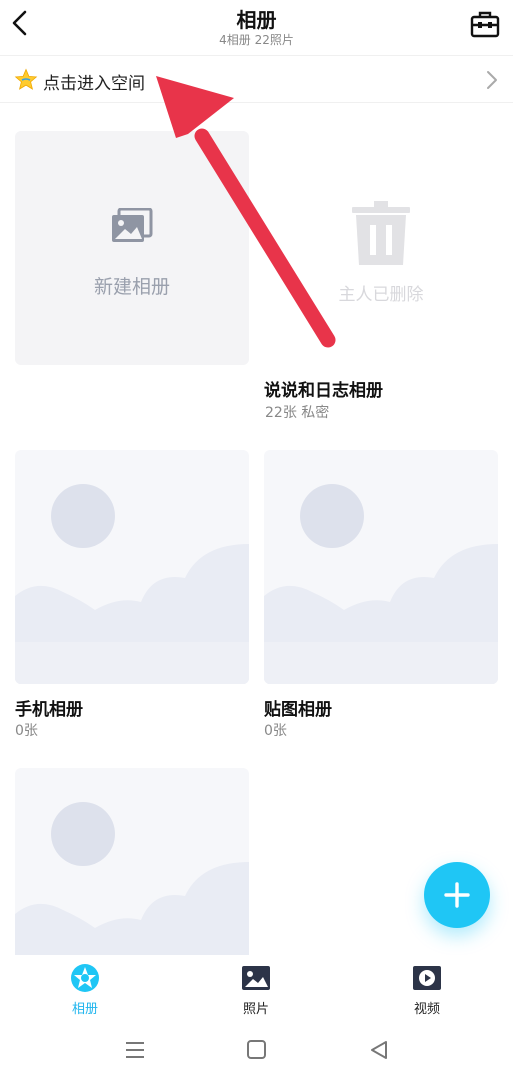 The image size is (513, 1080). What do you see at coordinates (256, 20) in the screenshot?
I see `page-title: 相册` at bounding box center [256, 20].